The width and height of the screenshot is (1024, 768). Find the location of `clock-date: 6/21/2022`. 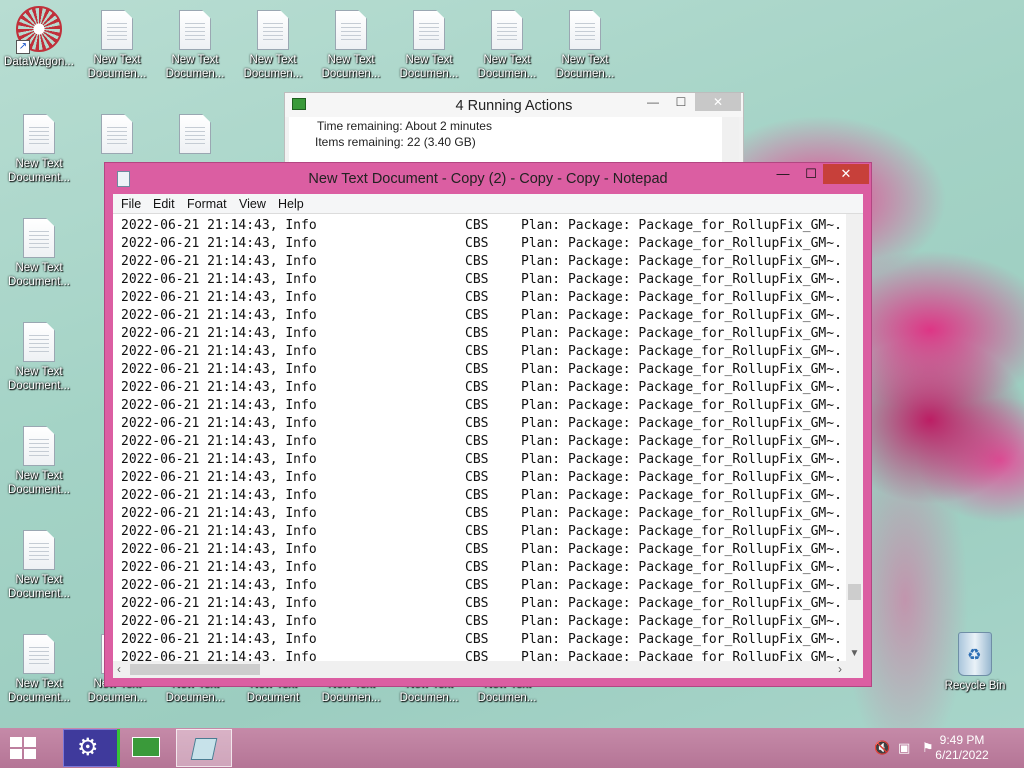

clock-date: 6/21/2022 is located at coordinates (962, 755).